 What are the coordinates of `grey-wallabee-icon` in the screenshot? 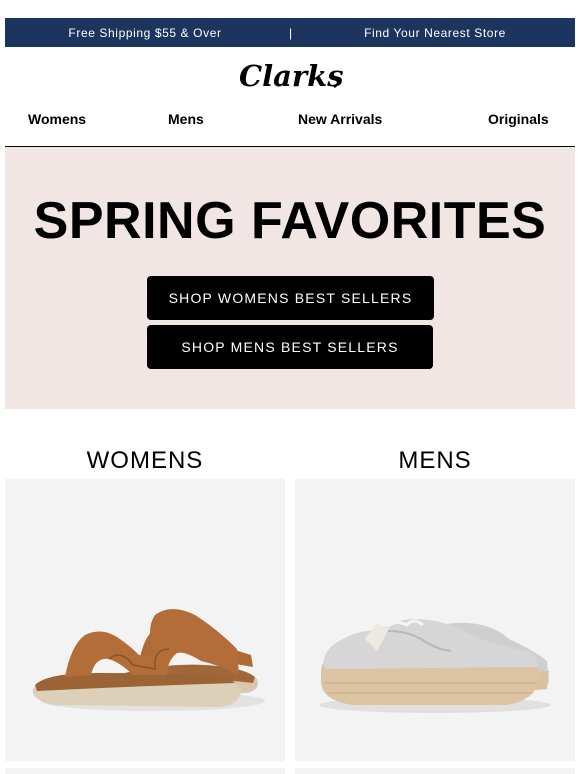 It's located at (435, 666).